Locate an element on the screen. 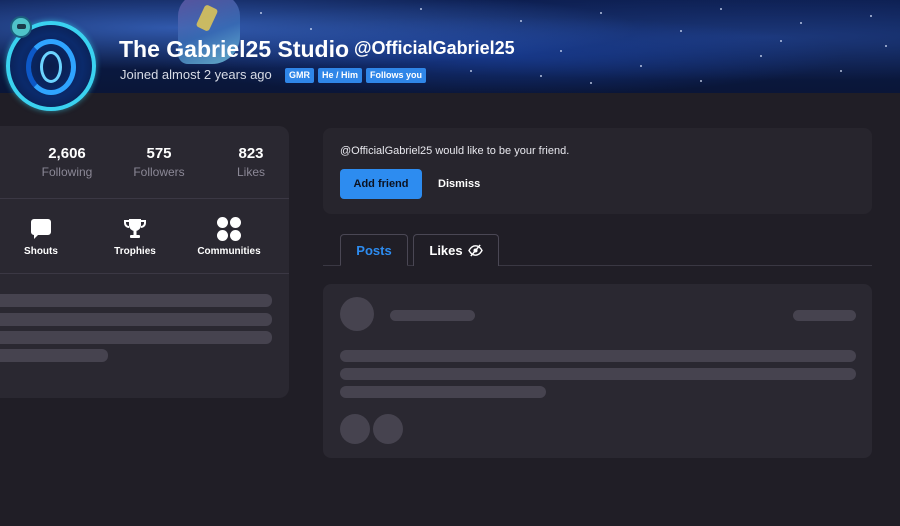  tag-follows-you: Follows you is located at coordinates (396, 75).